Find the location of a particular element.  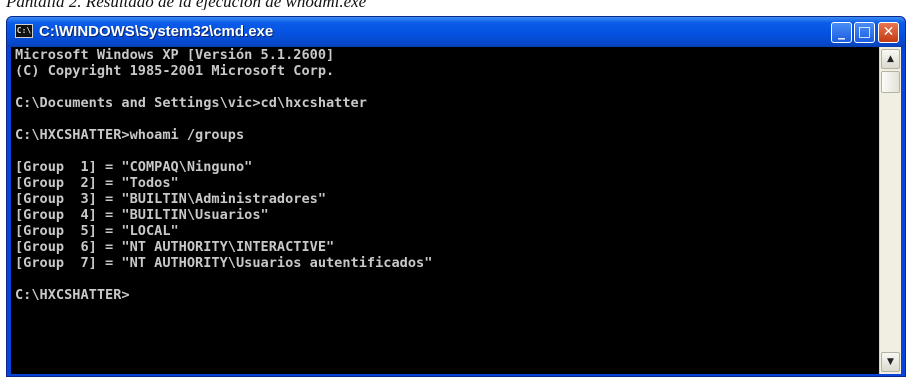

window-title: C:\WINDOWS\System32\cmd.exe is located at coordinates (156, 31).